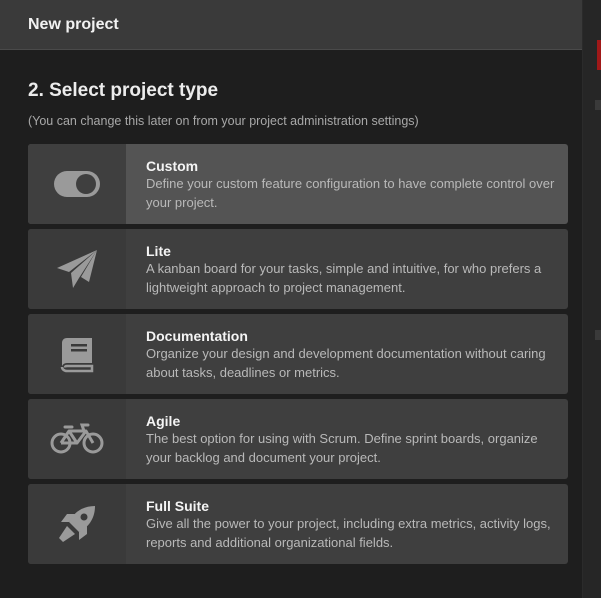 The height and width of the screenshot is (598, 601). I want to click on background-accent, so click(599, 55).